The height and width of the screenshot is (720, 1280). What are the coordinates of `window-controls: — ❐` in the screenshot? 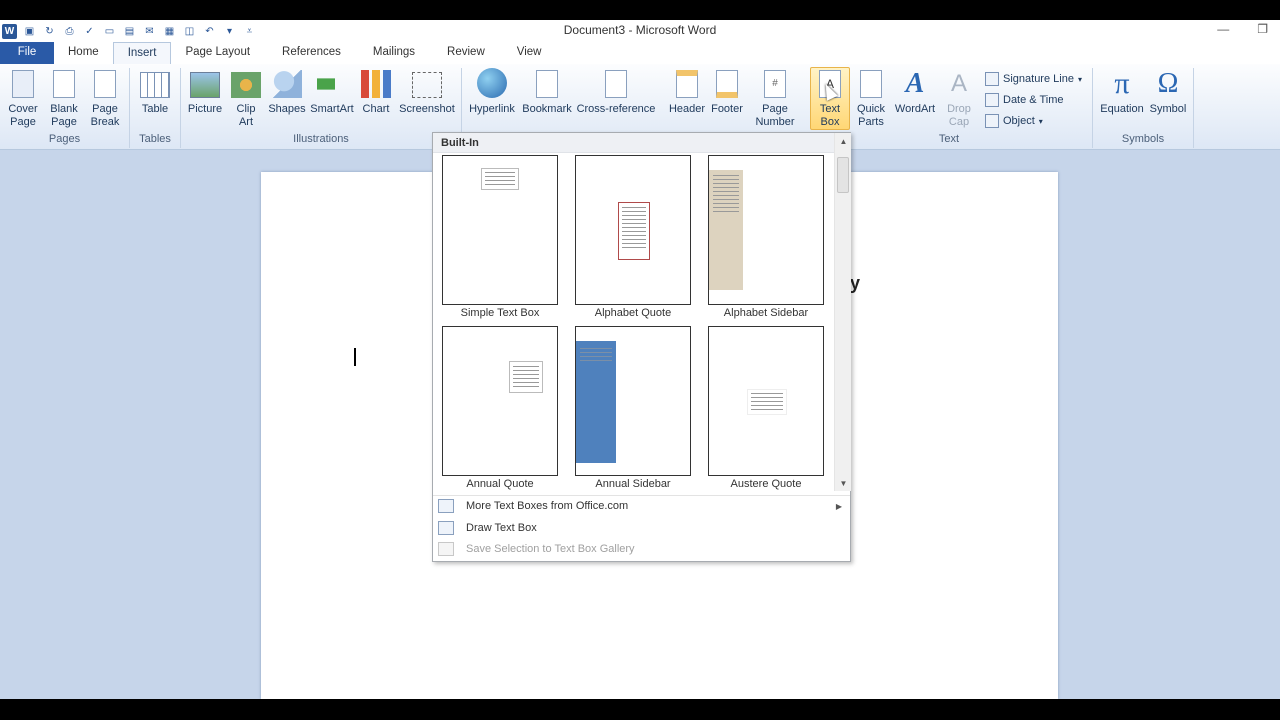 It's located at (1242, 29).